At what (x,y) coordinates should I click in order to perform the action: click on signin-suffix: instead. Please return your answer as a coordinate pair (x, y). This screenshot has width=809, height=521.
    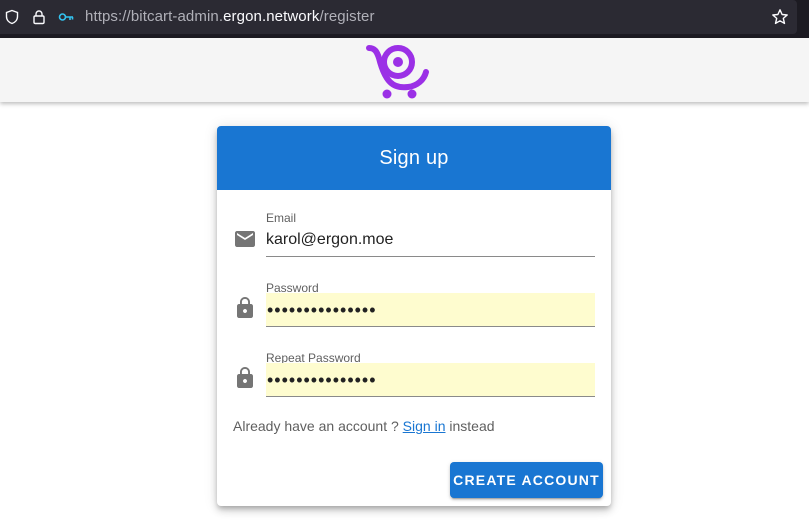
    Looking at the image, I should click on (470, 426).